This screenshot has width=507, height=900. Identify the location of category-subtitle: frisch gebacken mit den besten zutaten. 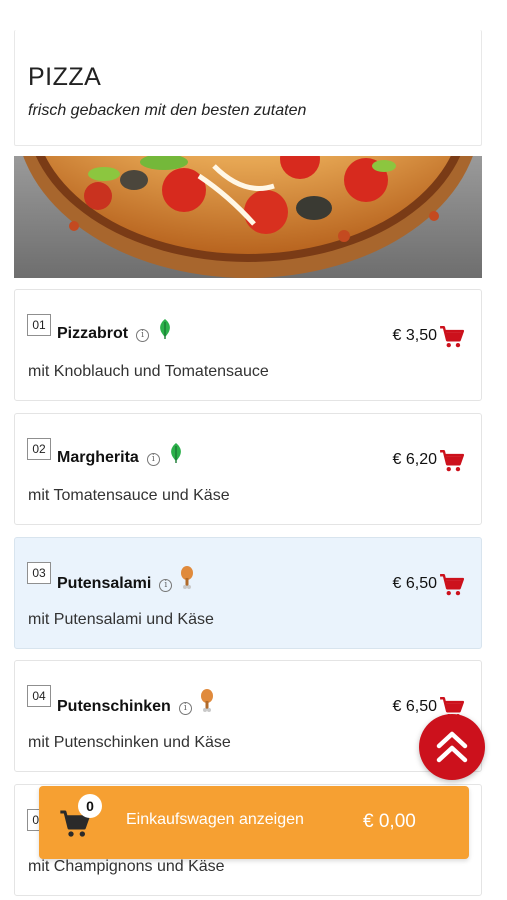
(167, 110).